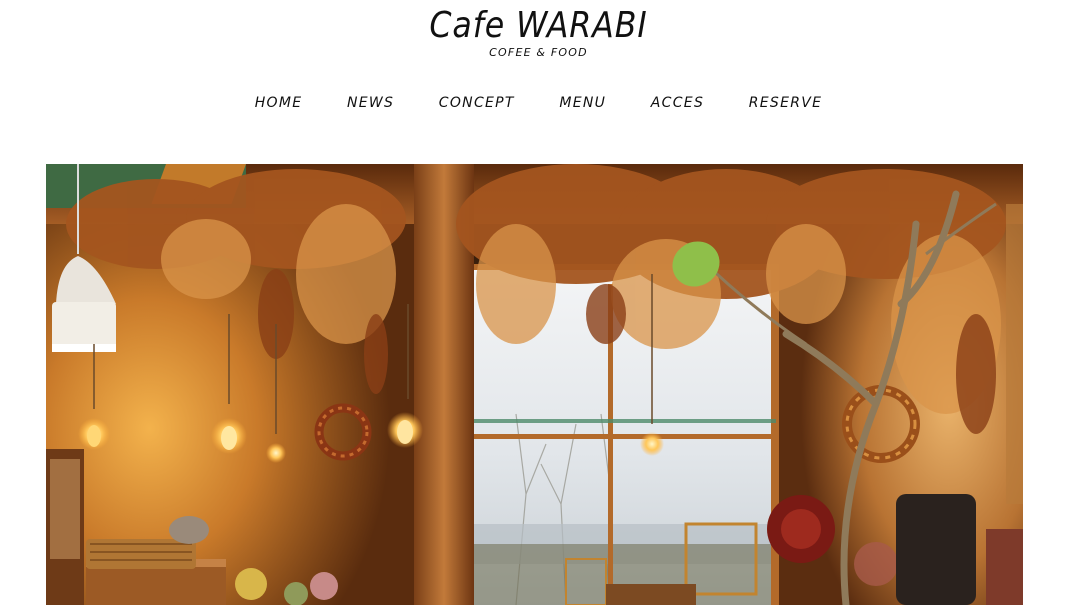 The width and height of the screenshot is (1077, 605). I want to click on nav-item-menu: MENU, so click(582, 103).